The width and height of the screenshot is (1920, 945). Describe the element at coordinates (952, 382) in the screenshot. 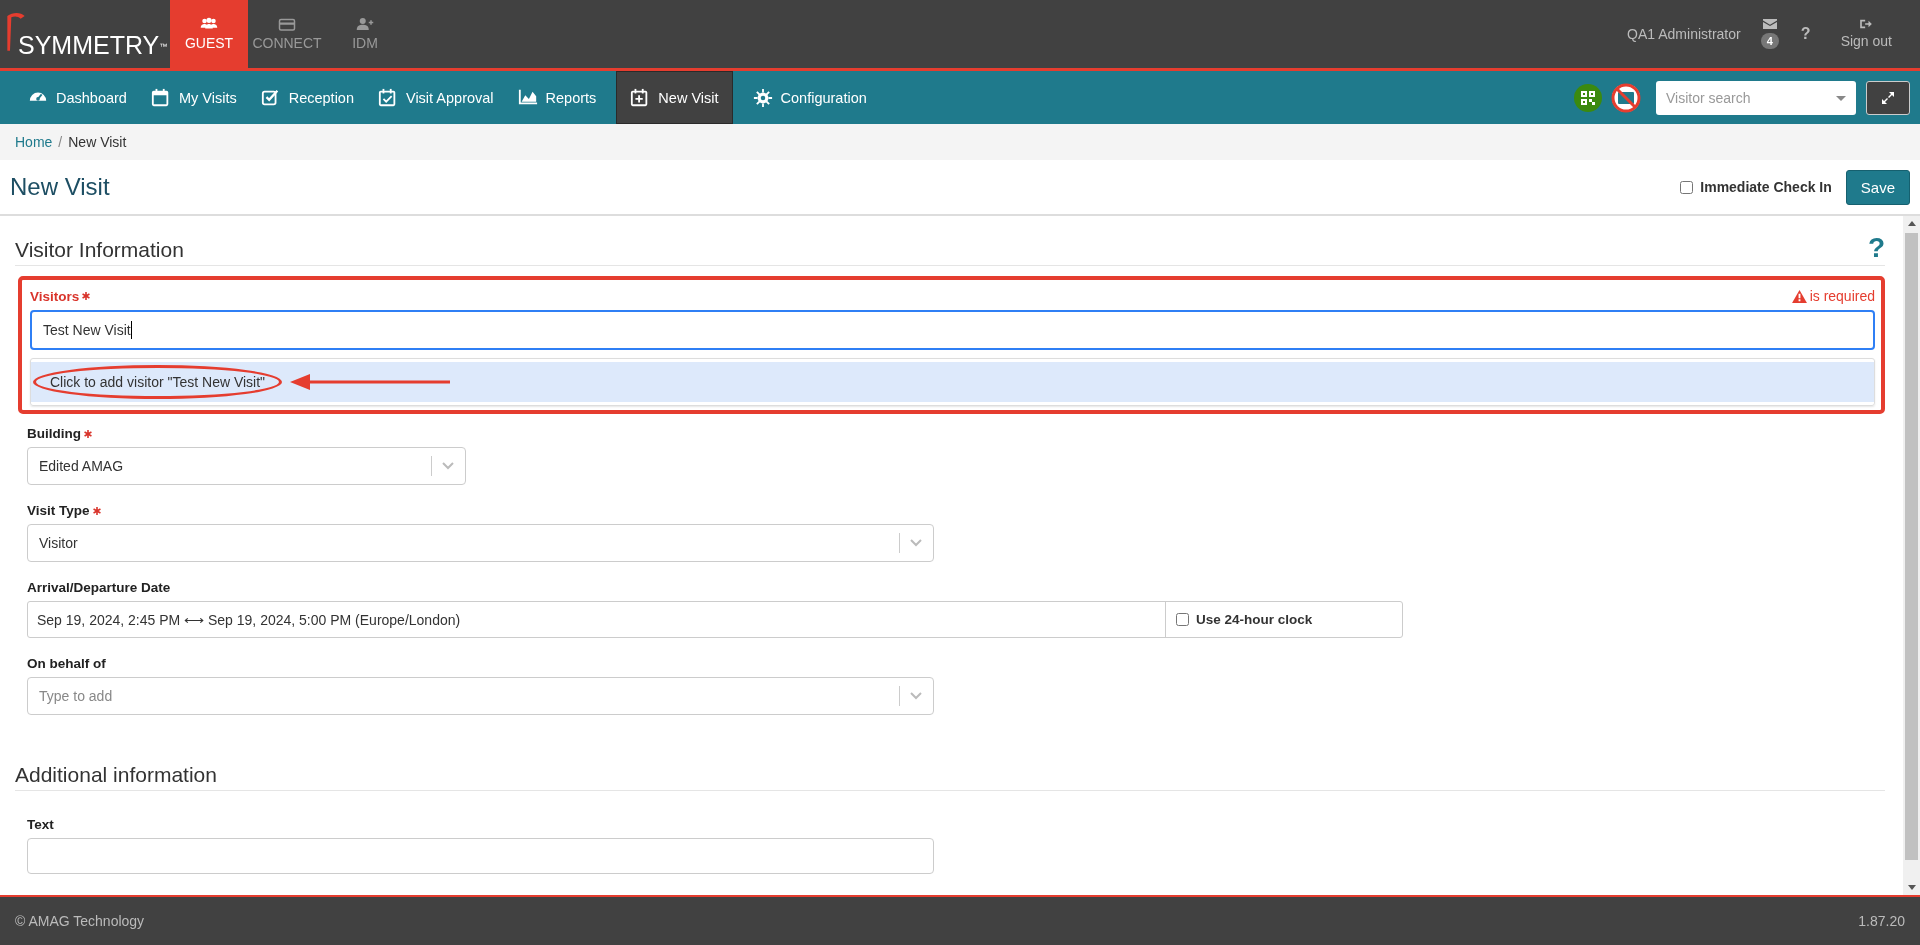

I see `suggestion-option: Click to add visitor "Test New Visit"` at that location.